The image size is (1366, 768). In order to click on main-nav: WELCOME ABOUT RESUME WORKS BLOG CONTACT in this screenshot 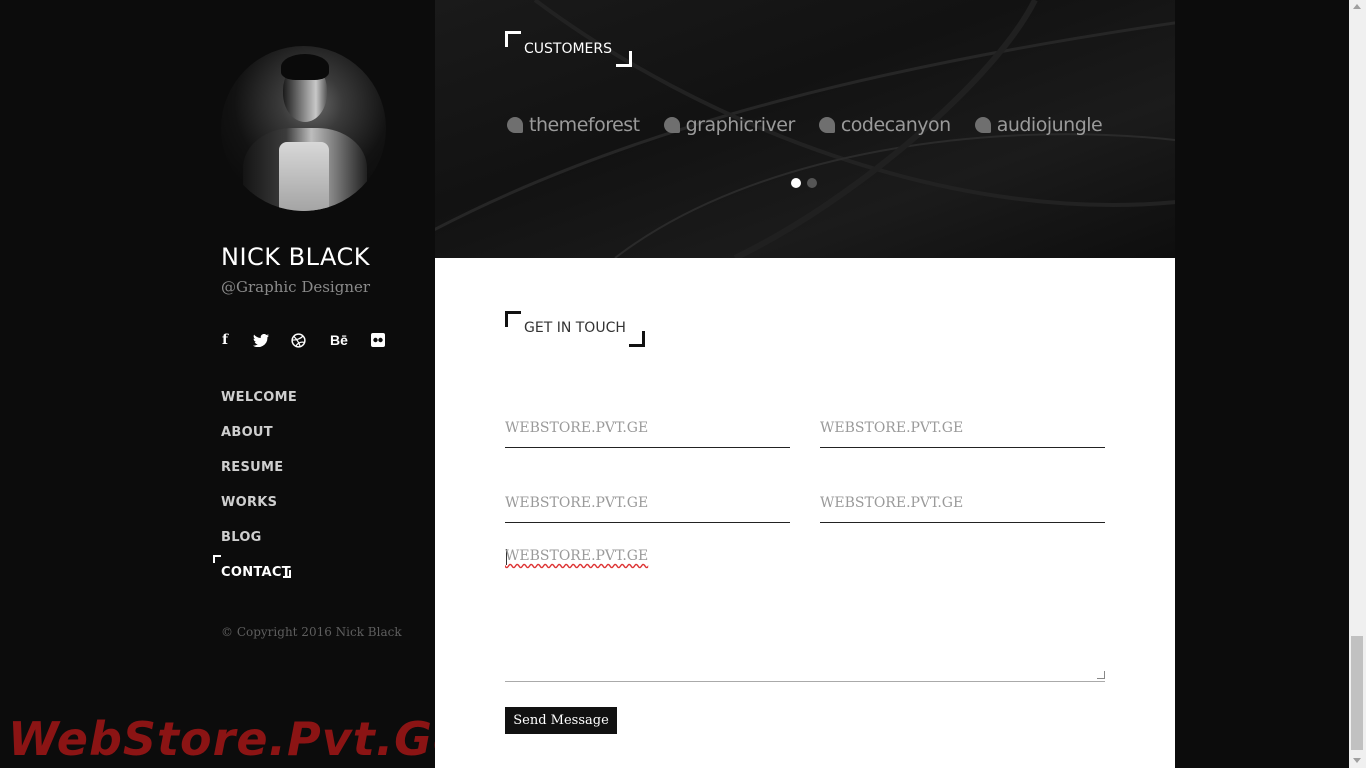, I will do `click(254, 493)`.